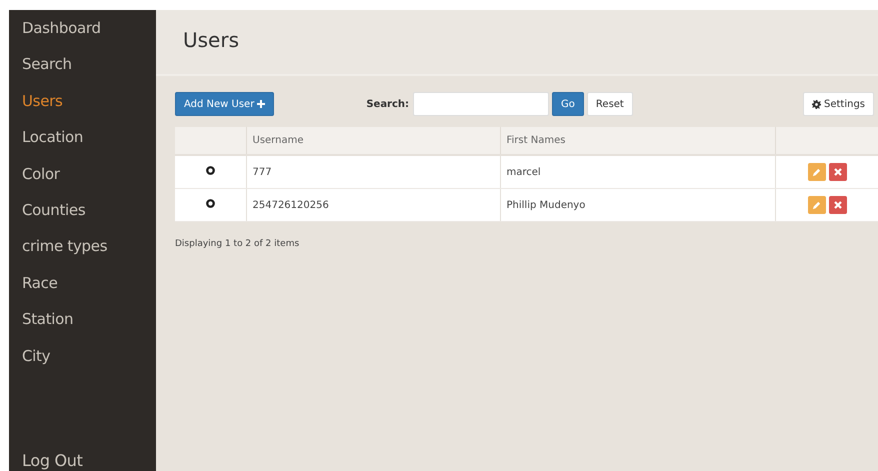 The width and height of the screenshot is (878, 471). What do you see at coordinates (261, 104) in the screenshot?
I see `plus-icon` at bounding box center [261, 104].